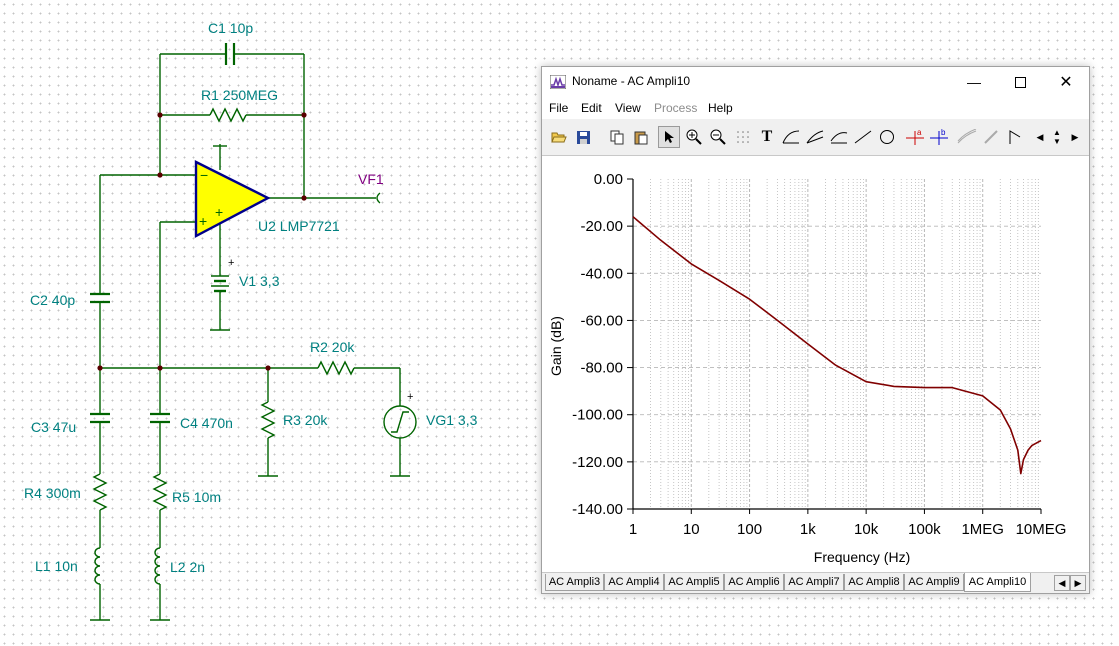 The height and width of the screenshot is (646, 1119). What do you see at coordinates (559, 137) in the screenshot?
I see `open-button` at bounding box center [559, 137].